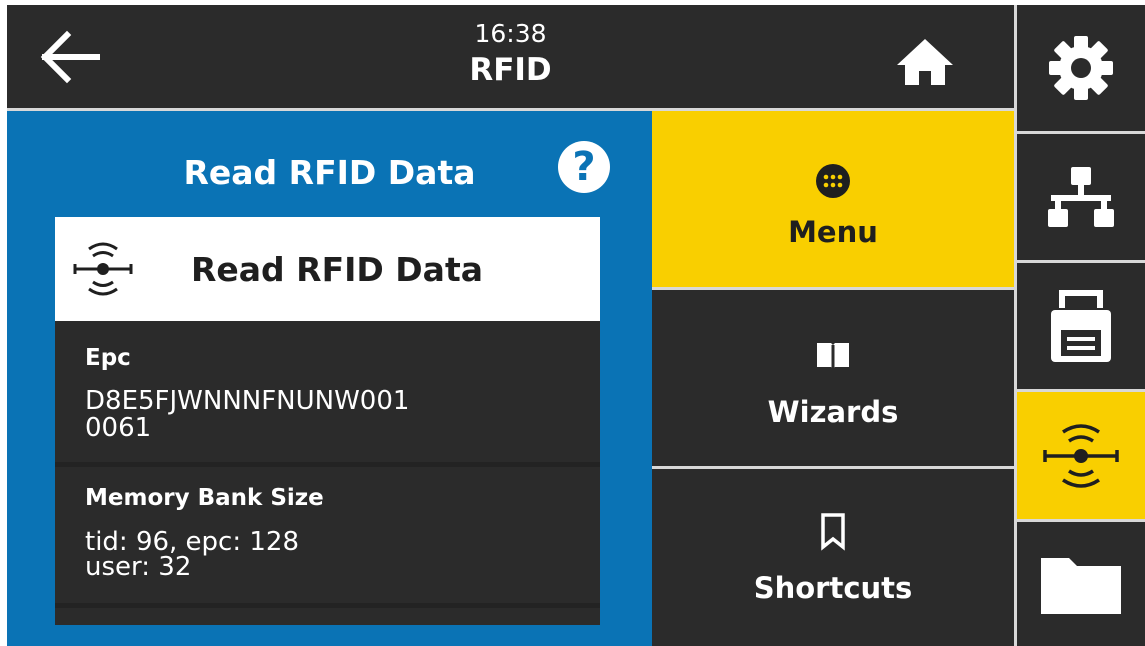 The height and width of the screenshot is (646, 1145). Describe the element at coordinates (833, 588) in the screenshot. I see `shortcuts-label: Shortcuts` at that location.